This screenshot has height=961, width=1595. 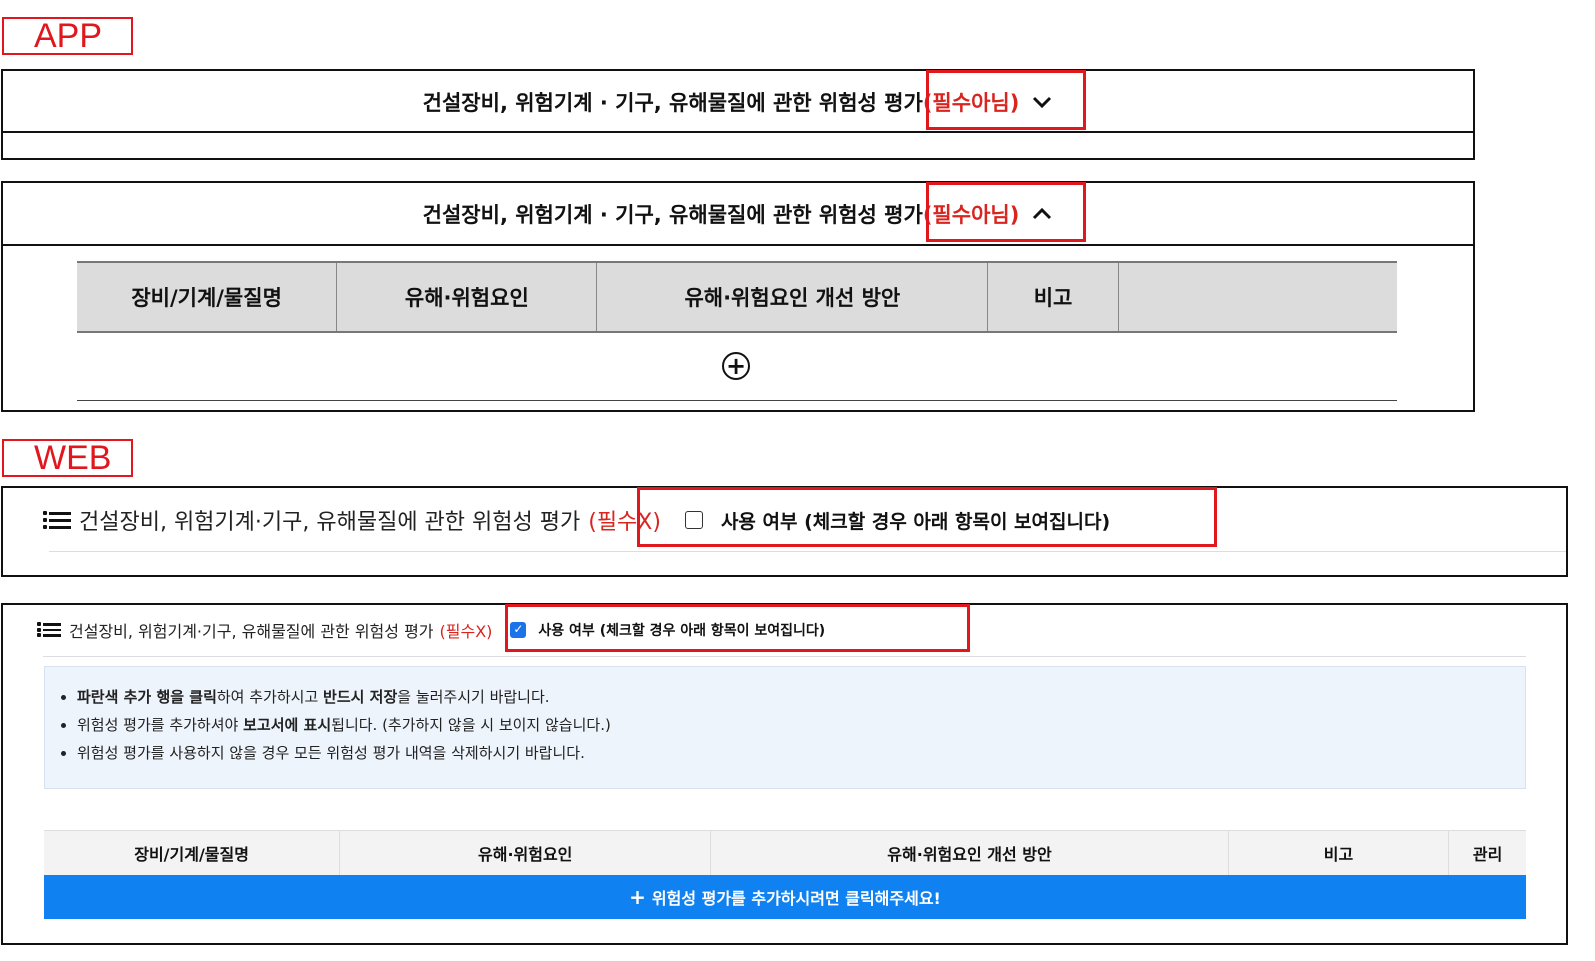 I want to click on add-row-label: 위험성 평가를 추가하시려면 클릭해주세요!, so click(x=796, y=898).